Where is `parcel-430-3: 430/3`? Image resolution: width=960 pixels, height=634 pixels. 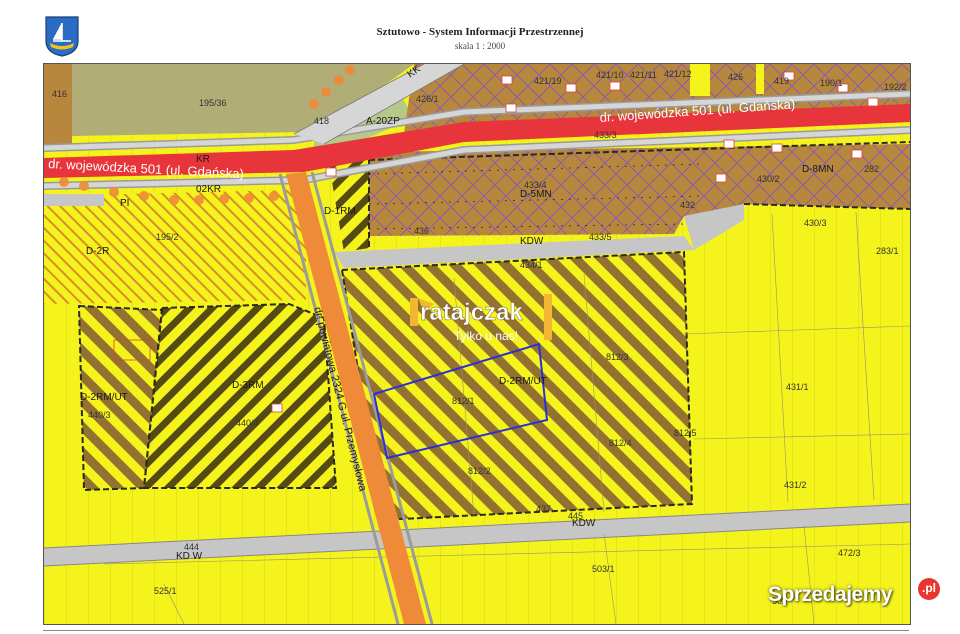 parcel-430-3: 430/3 is located at coordinates (815, 223).